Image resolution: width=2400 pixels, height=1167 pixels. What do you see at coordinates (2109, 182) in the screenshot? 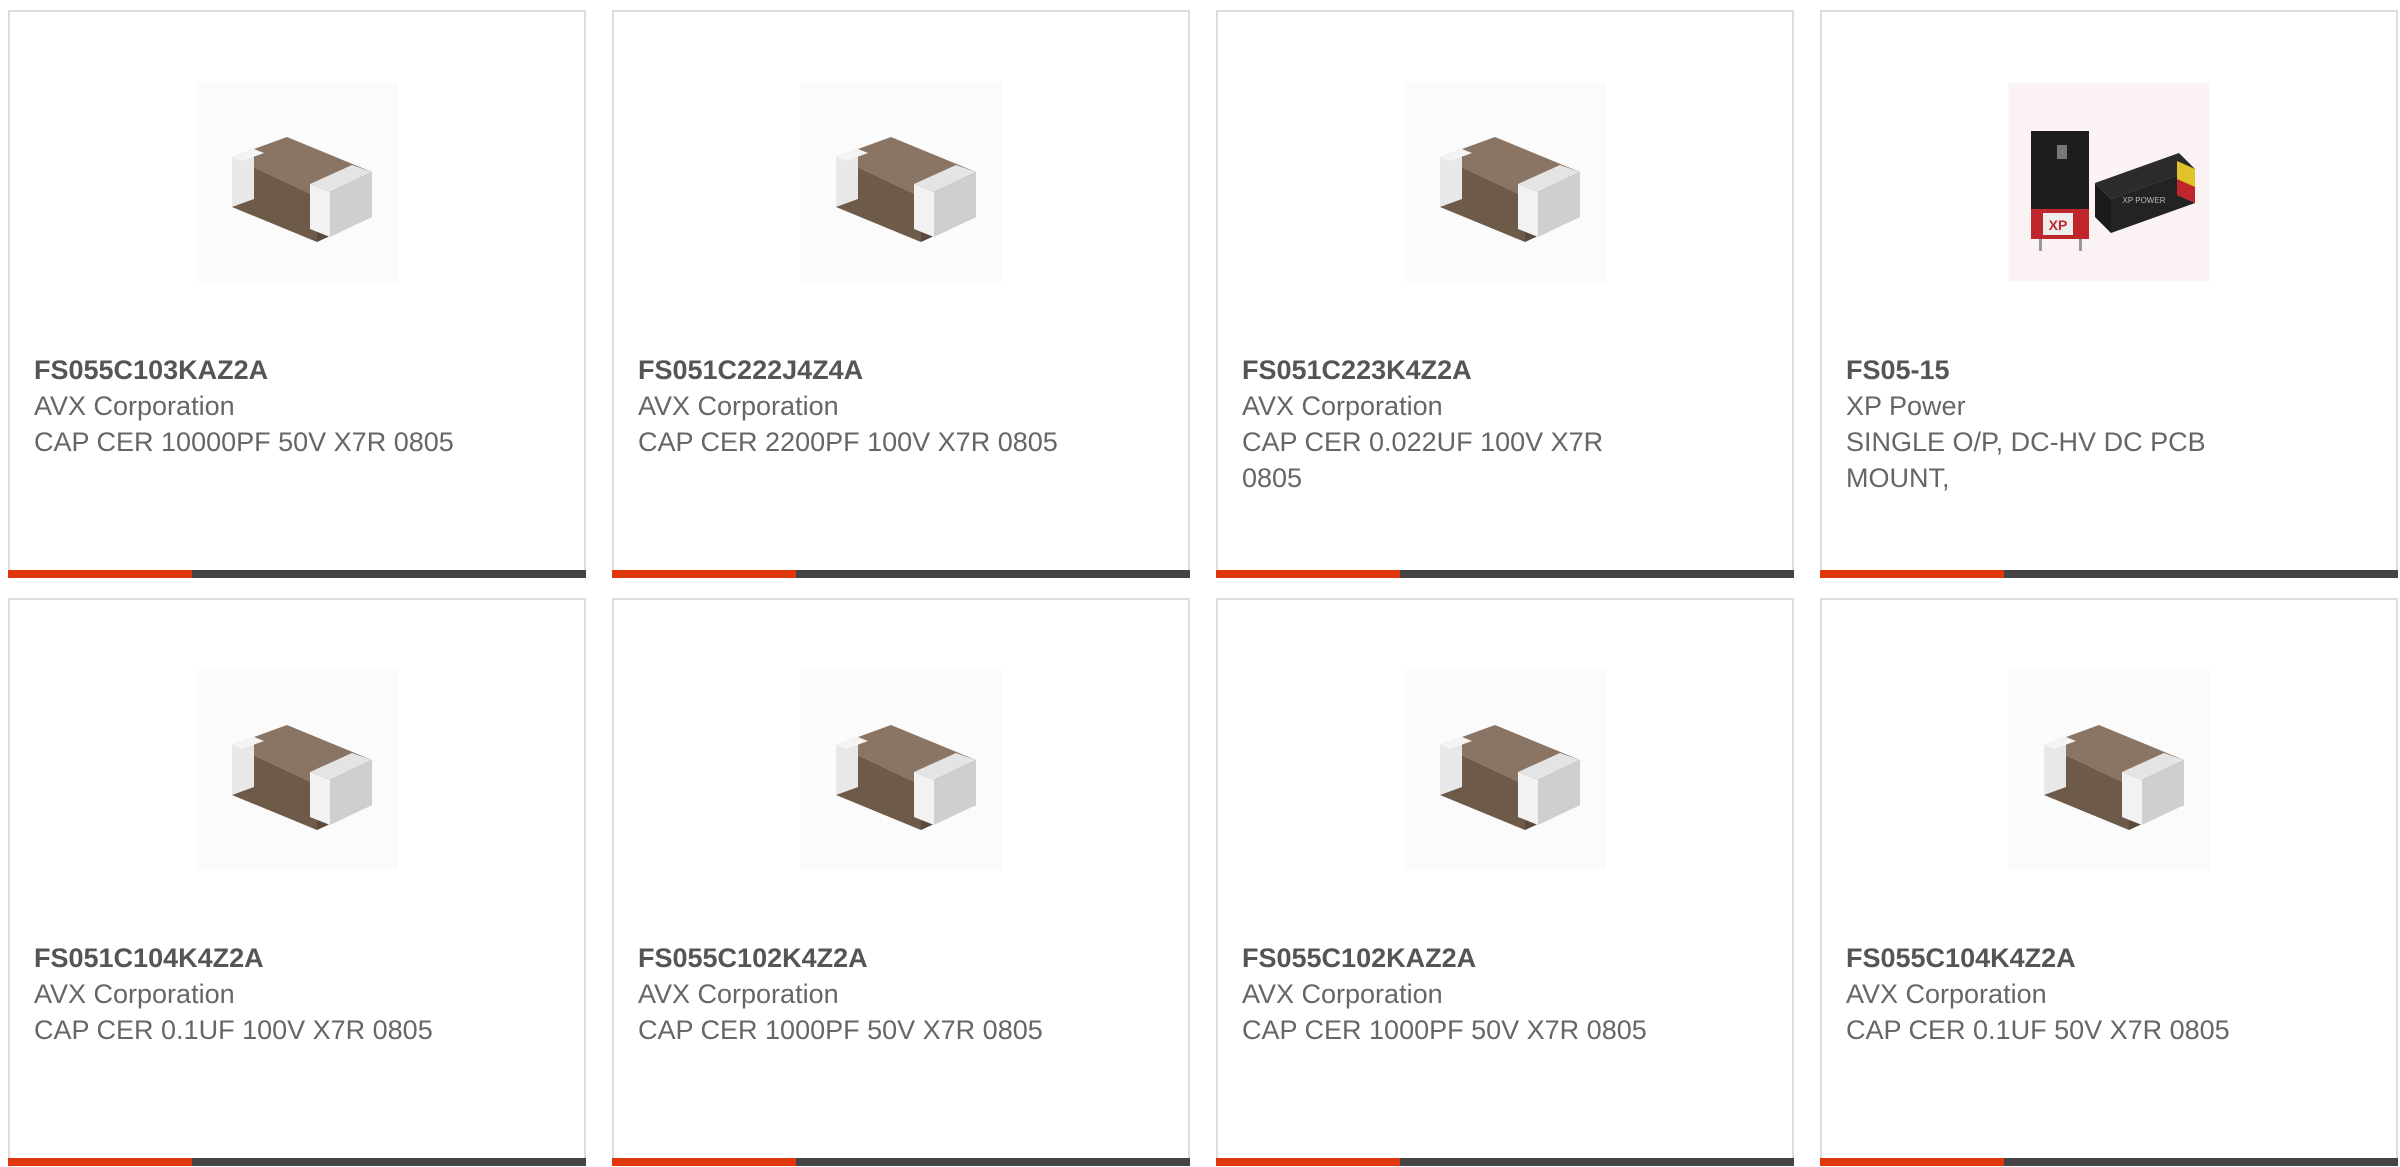
I see `power-module-icon: XP XP POWER` at bounding box center [2109, 182].